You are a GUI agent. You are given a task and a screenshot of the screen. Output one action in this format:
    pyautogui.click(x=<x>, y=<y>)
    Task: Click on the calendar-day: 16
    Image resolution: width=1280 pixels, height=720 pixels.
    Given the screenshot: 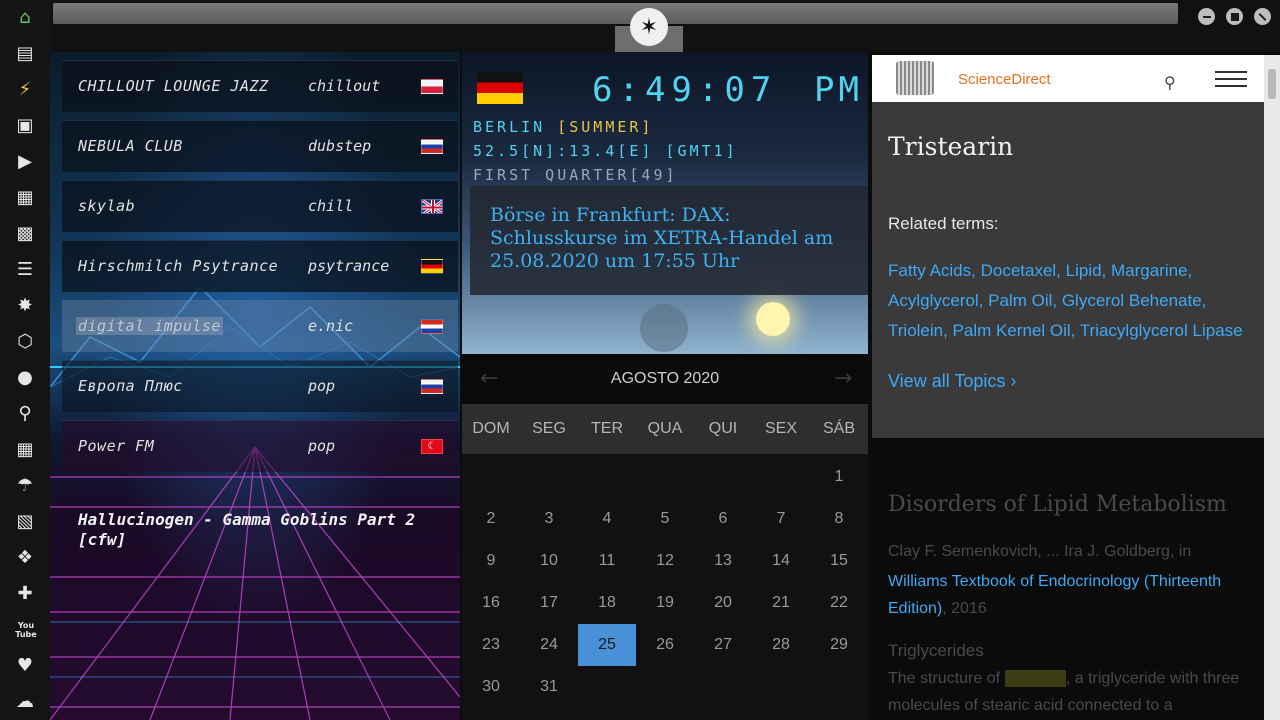 What is the action you would take?
    pyautogui.click(x=491, y=603)
    